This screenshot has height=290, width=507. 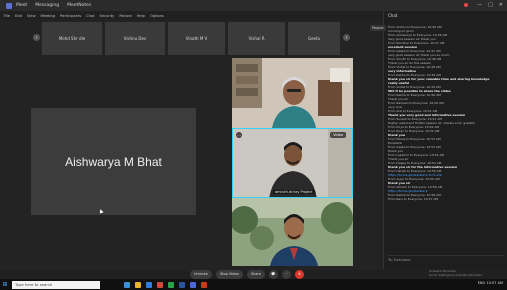 I want to click on system-tray: ENG 10:57 AM, so click(x=490, y=283).